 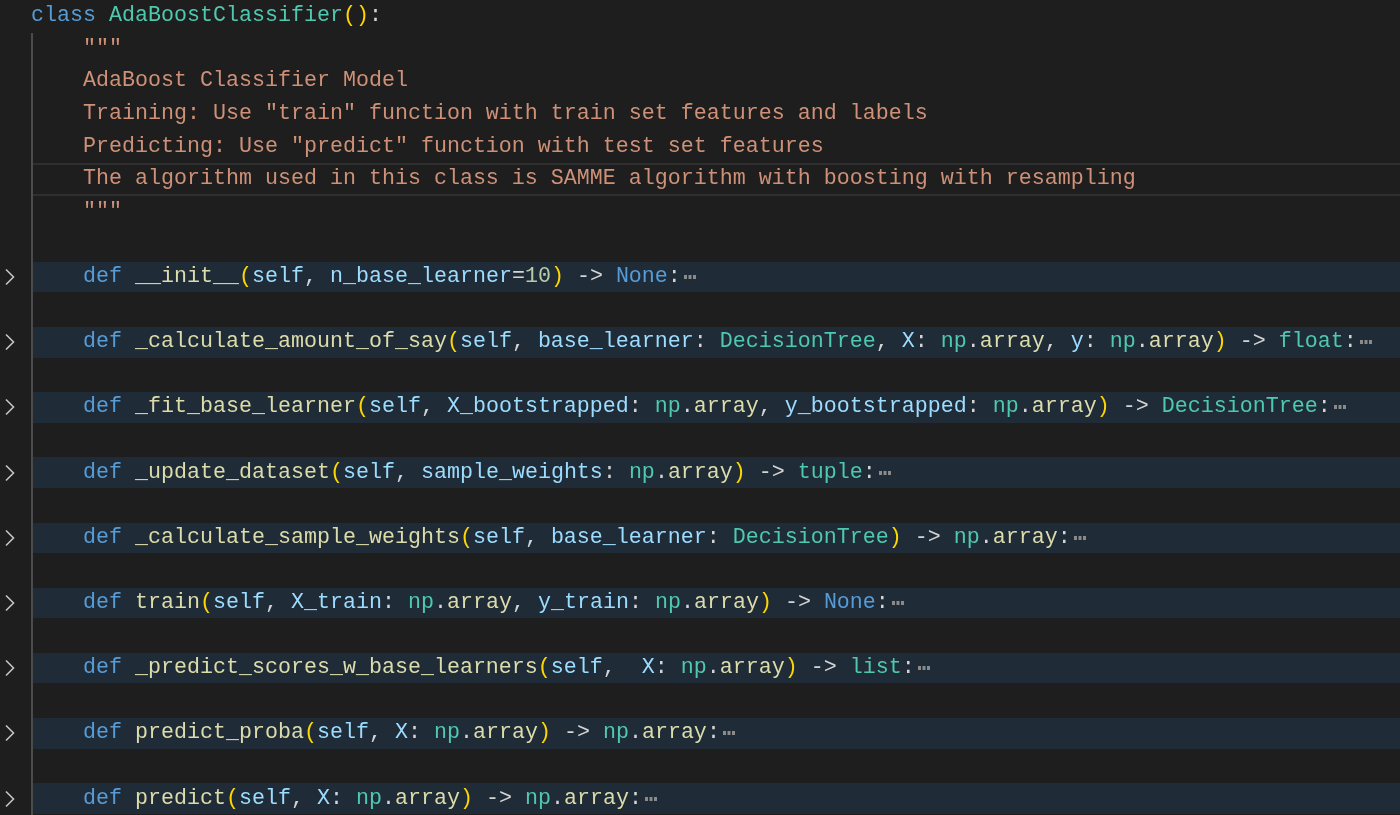 I want to click on code-line: The algorithm used in this class is SAMME algorithm with boosting with resampling, so click(x=609, y=179).